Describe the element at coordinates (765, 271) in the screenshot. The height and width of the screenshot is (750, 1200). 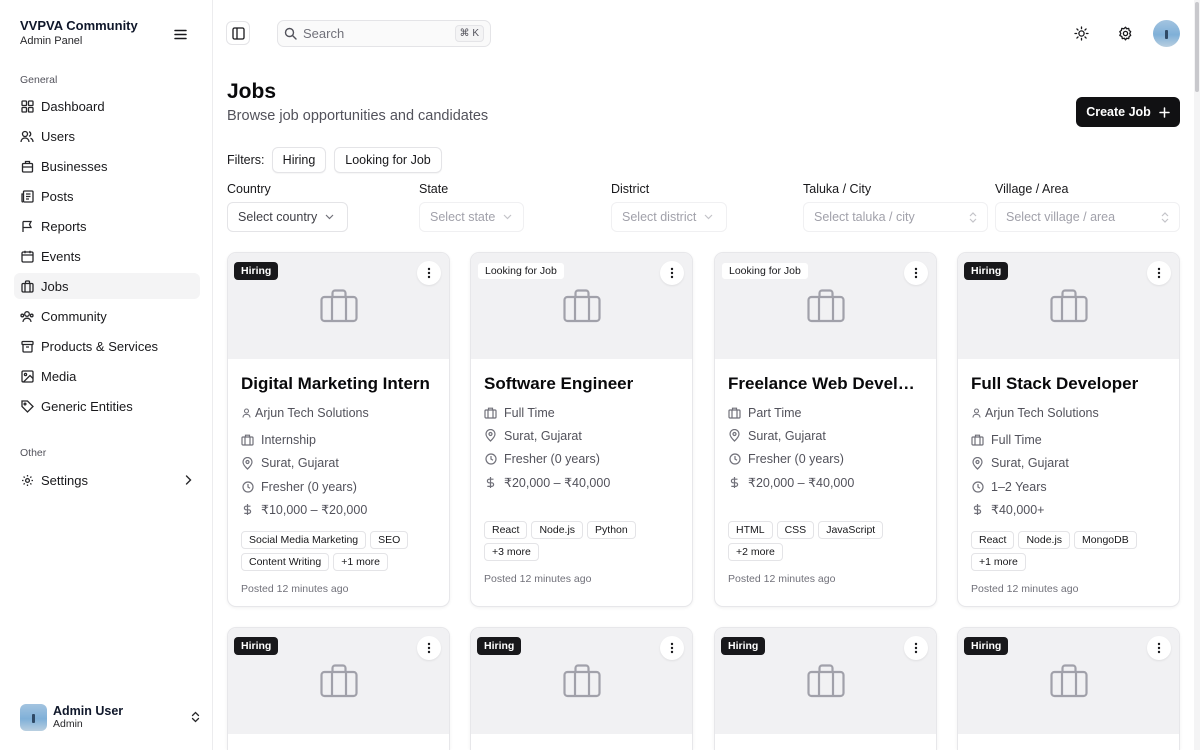
I see `status-badge: Looking for Job` at that location.